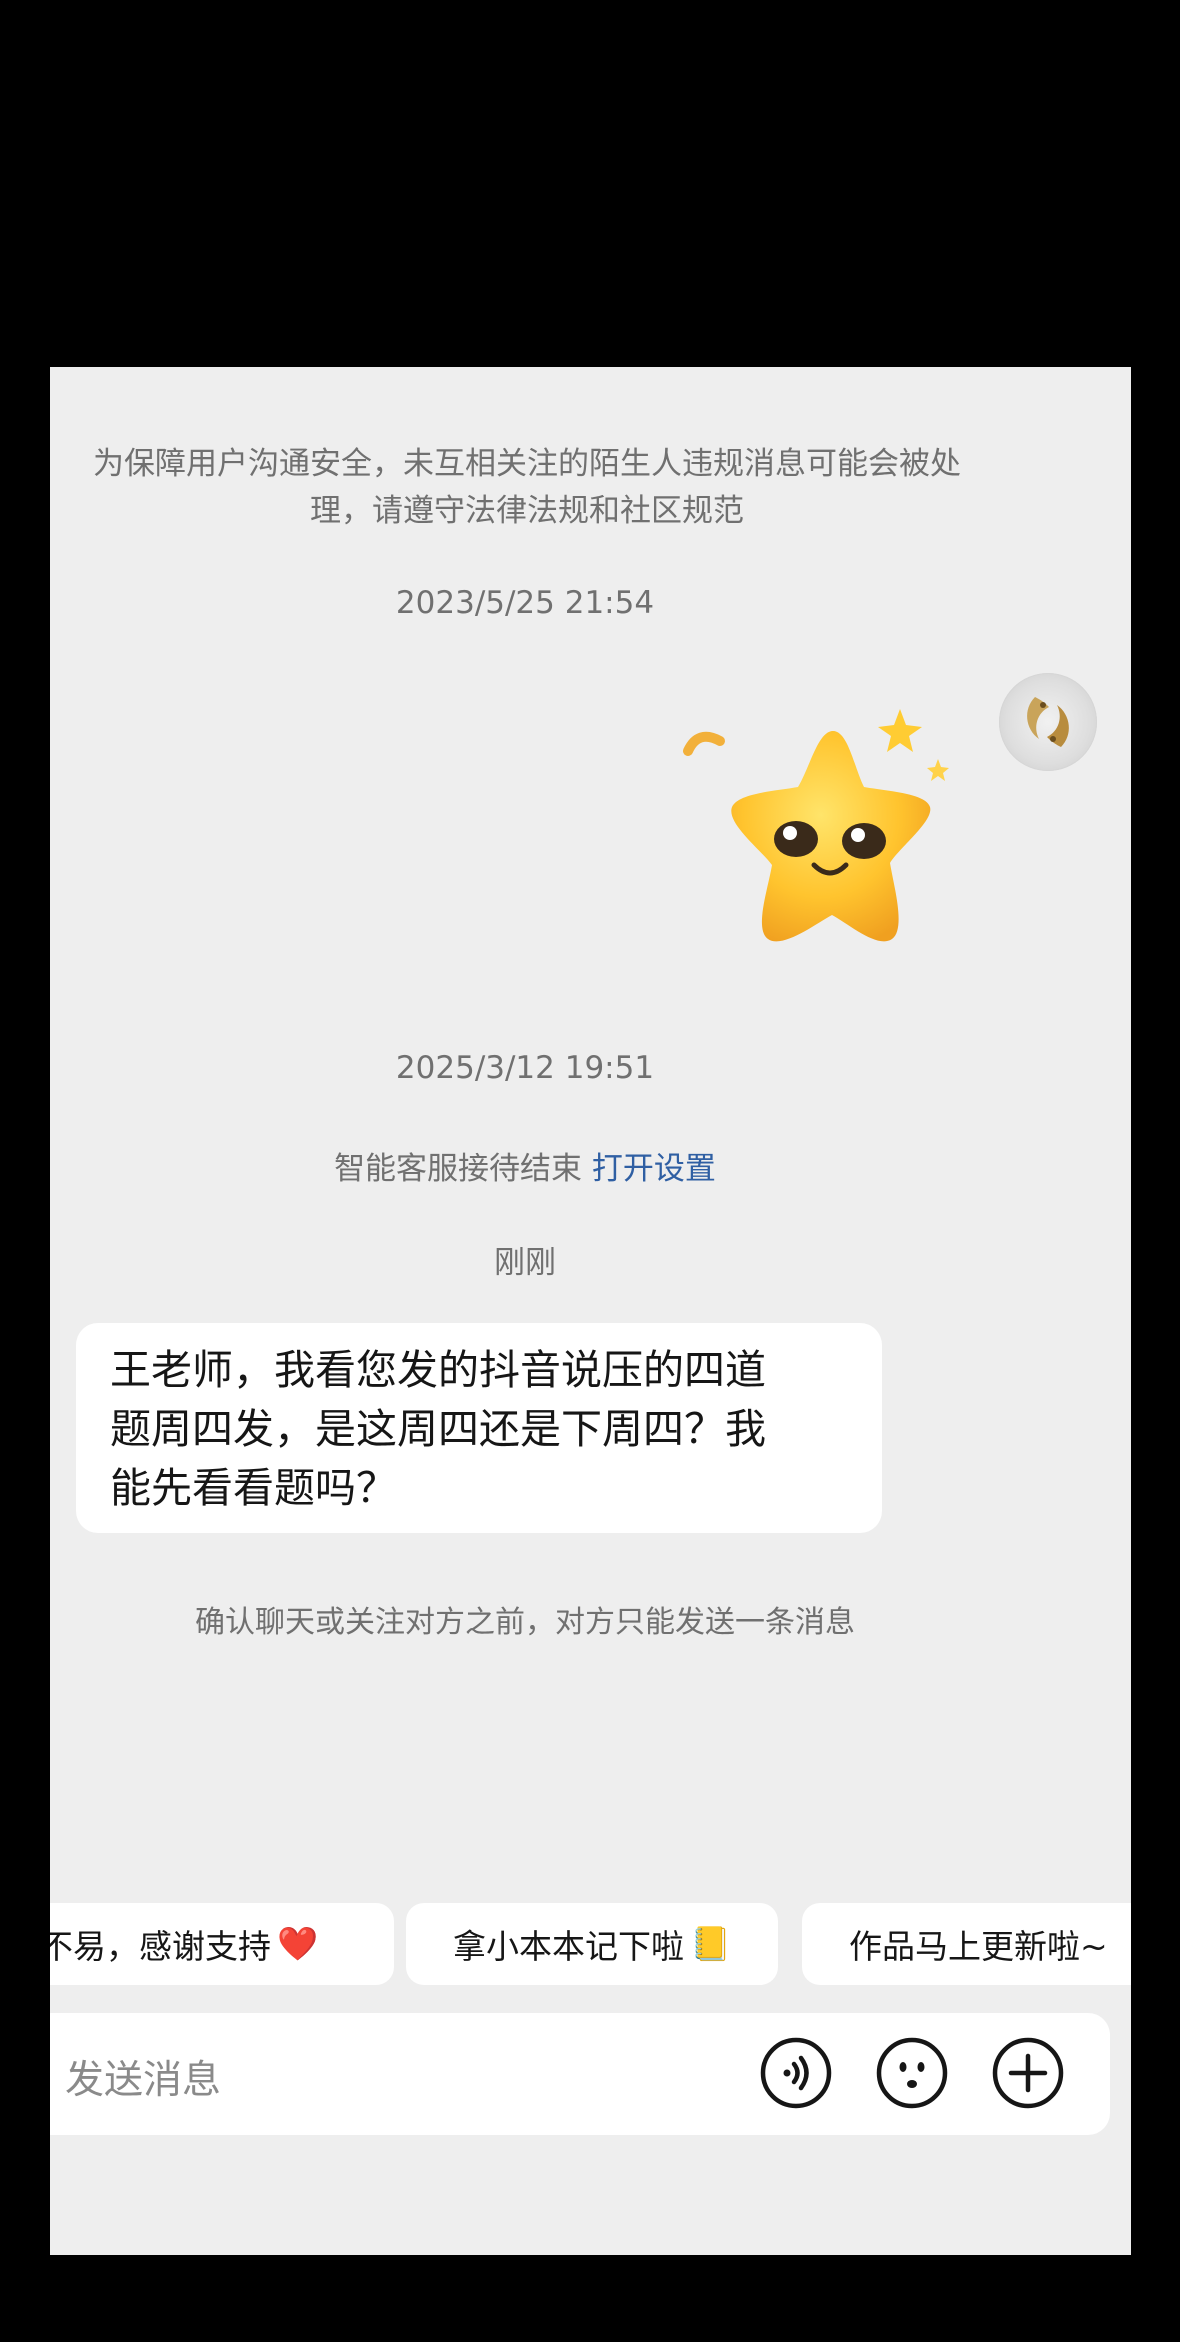 The image size is (1180, 2342). Describe the element at coordinates (527, 511) in the screenshot. I see `safety-notice-line2: 理，请遵守法律法规和社区规范` at that location.